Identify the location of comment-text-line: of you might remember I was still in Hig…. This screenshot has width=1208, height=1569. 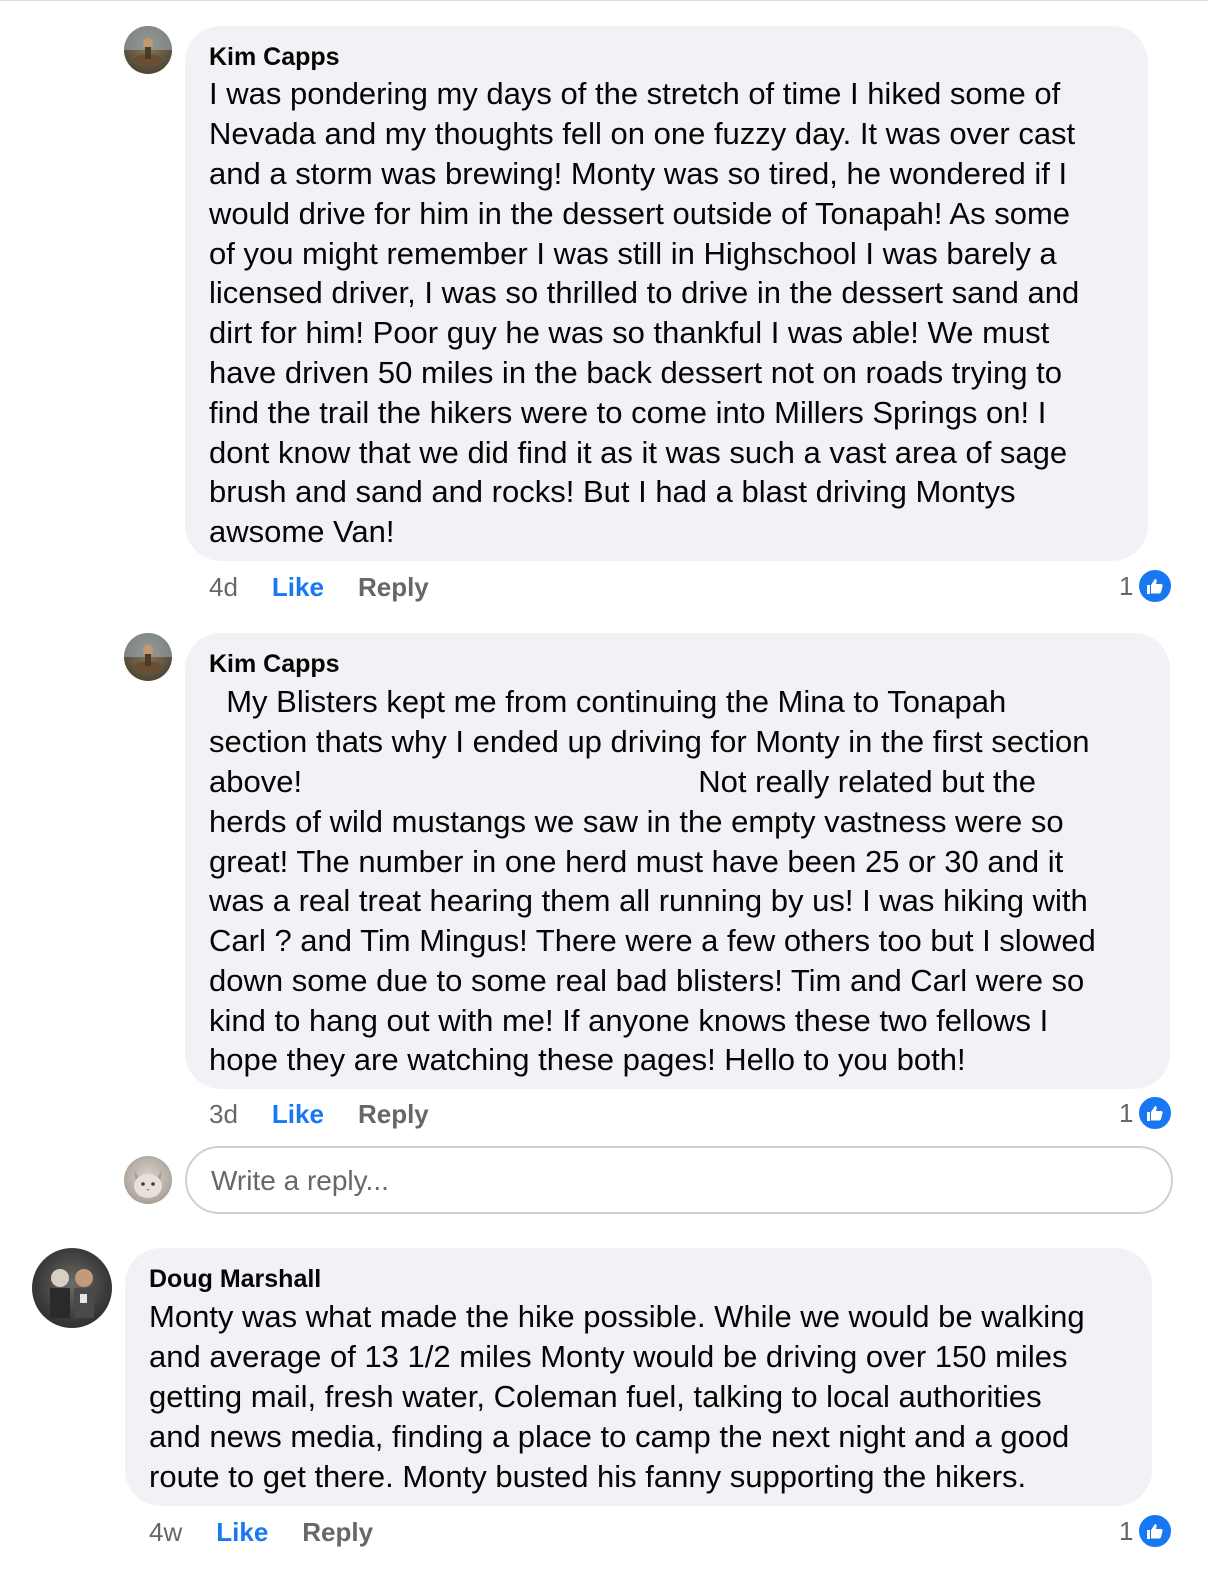
(633, 253).